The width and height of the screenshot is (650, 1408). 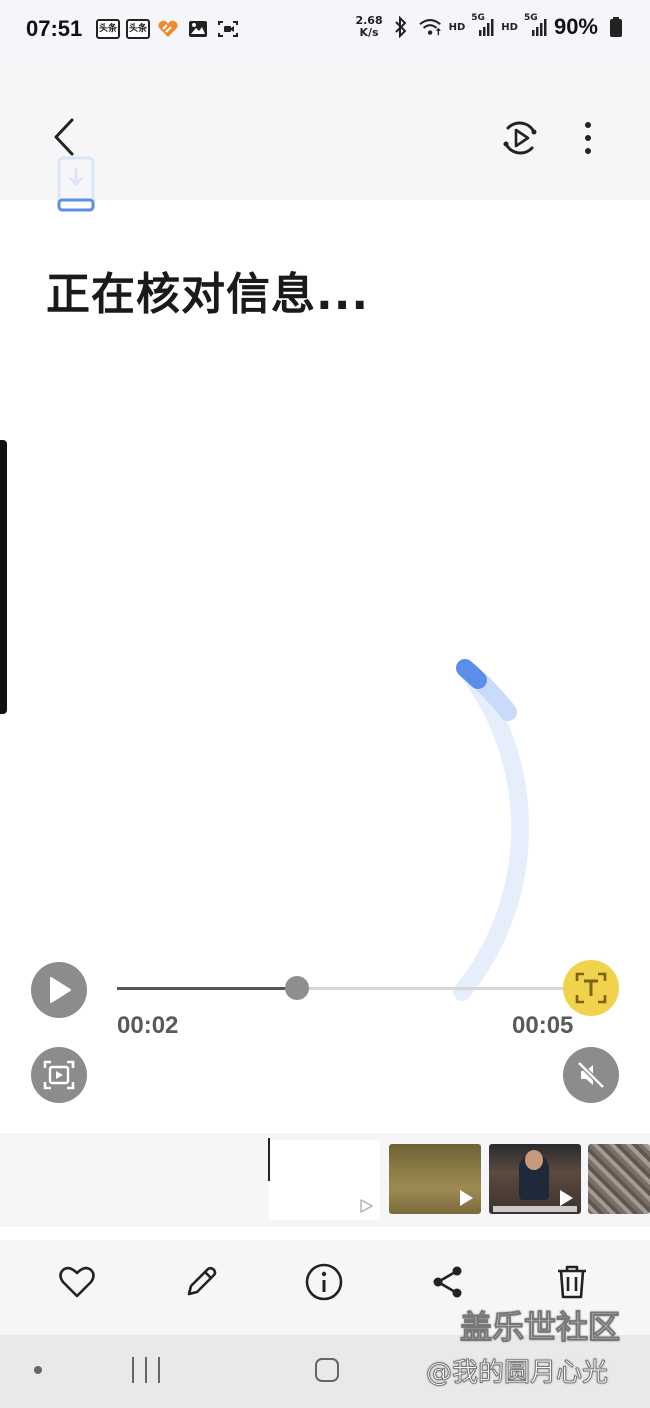 What do you see at coordinates (342, 988) in the screenshot?
I see `seek-bar` at bounding box center [342, 988].